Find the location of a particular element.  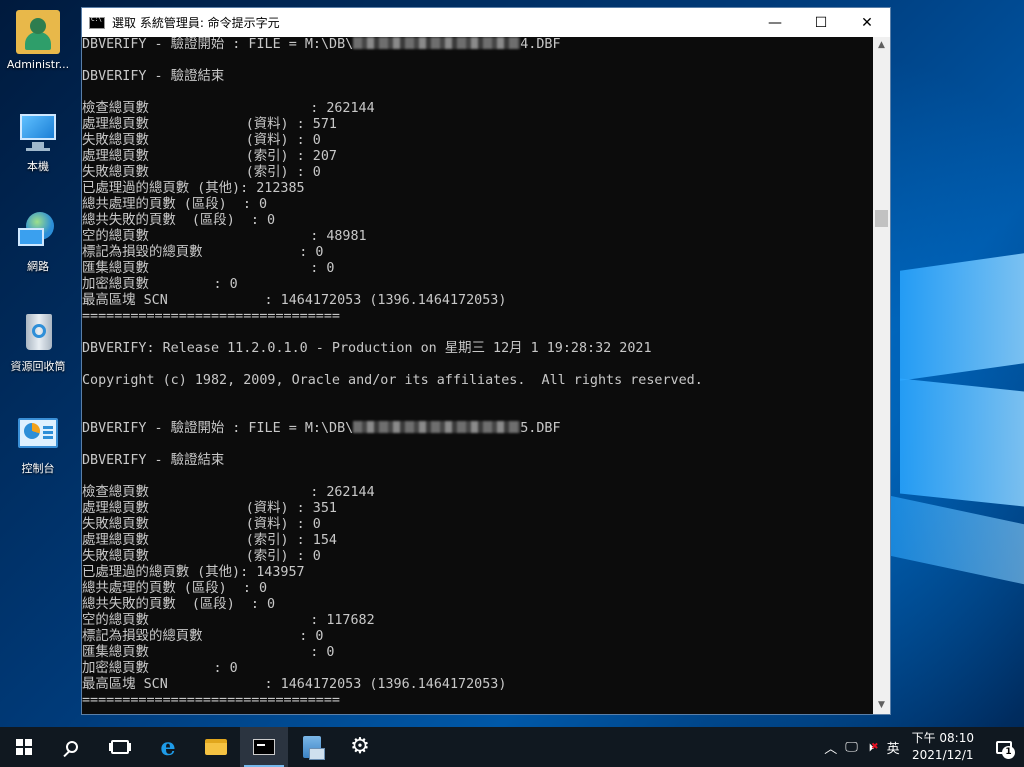

clock: 下午 08:10 2021/12/1 is located at coordinates (944, 747).